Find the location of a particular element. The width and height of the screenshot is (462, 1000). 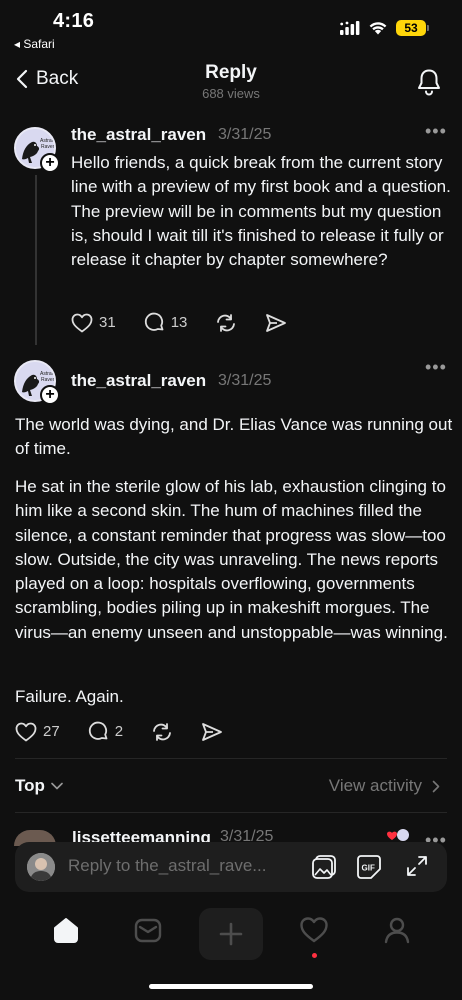

wifi-icon is located at coordinates (378, 28).